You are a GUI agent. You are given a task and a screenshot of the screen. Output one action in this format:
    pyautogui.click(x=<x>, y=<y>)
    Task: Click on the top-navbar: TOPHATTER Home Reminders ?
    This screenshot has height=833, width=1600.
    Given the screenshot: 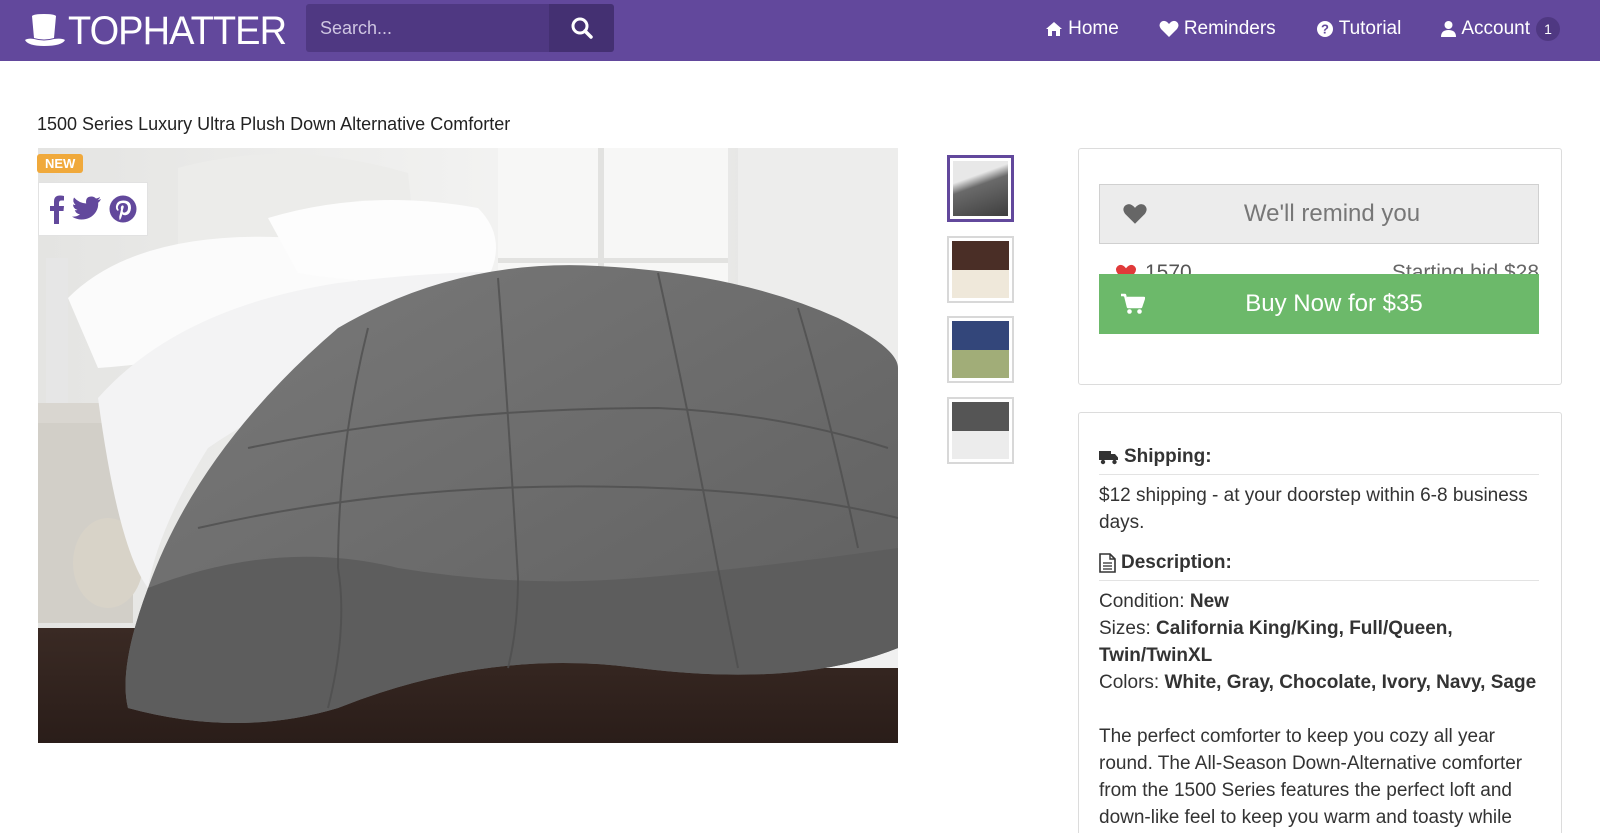 What is the action you would take?
    pyautogui.click(x=800, y=30)
    